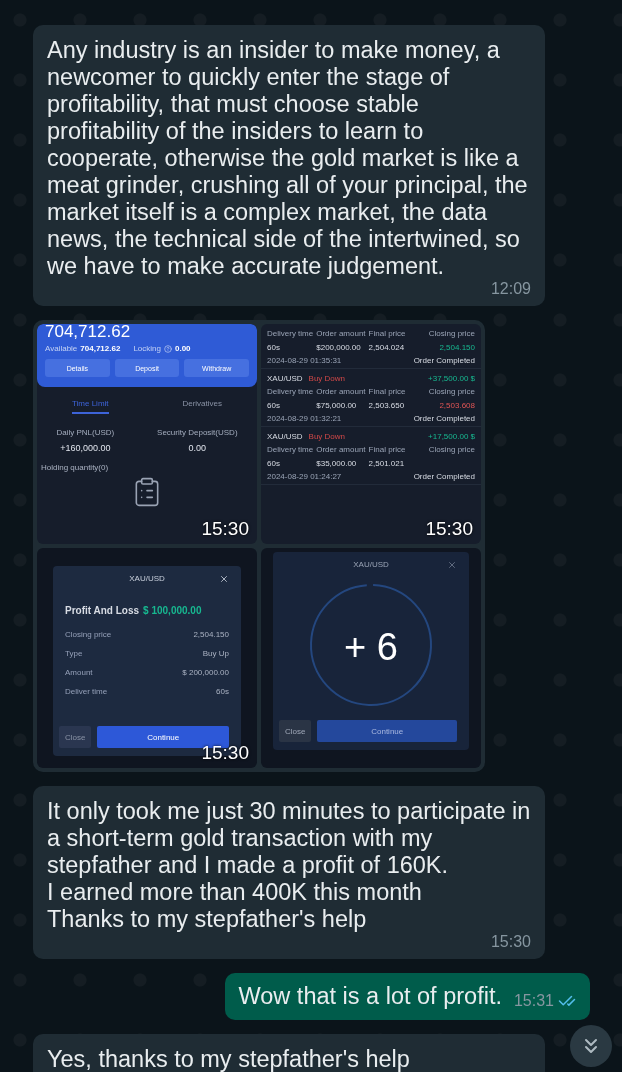 This screenshot has width=622, height=1072. What do you see at coordinates (229, 1059) in the screenshot?
I see `message-text: Yes, thanks to my stepfather's help` at bounding box center [229, 1059].